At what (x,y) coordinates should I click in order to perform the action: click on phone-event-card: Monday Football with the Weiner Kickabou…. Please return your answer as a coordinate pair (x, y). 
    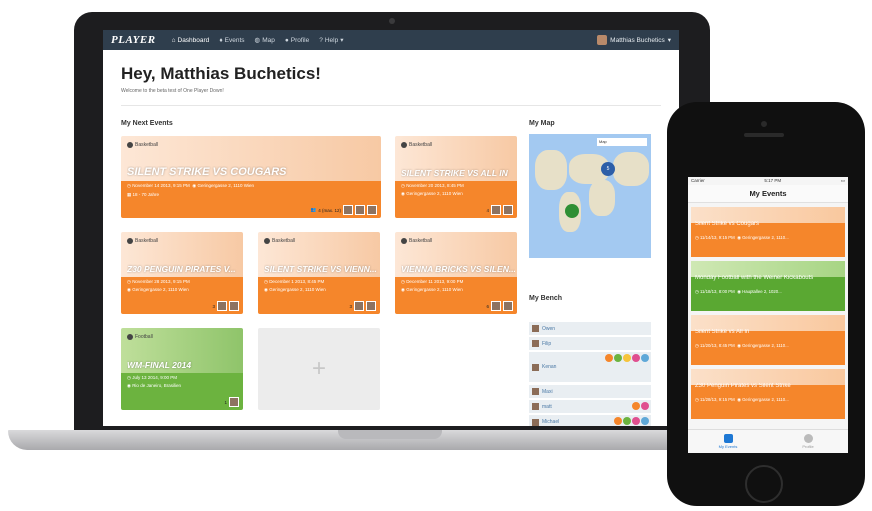
    Looking at the image, I should click on (768, 286).